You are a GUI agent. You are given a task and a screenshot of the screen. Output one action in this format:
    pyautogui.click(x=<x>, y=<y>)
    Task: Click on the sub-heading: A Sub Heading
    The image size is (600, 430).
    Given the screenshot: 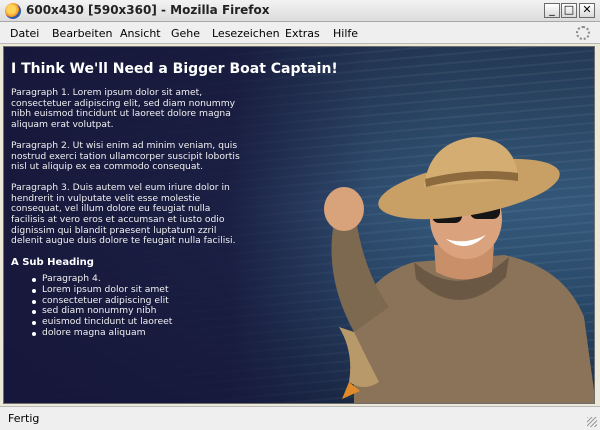 What is the action you would take?
    pyautogui.click(x=52, y=263)
    